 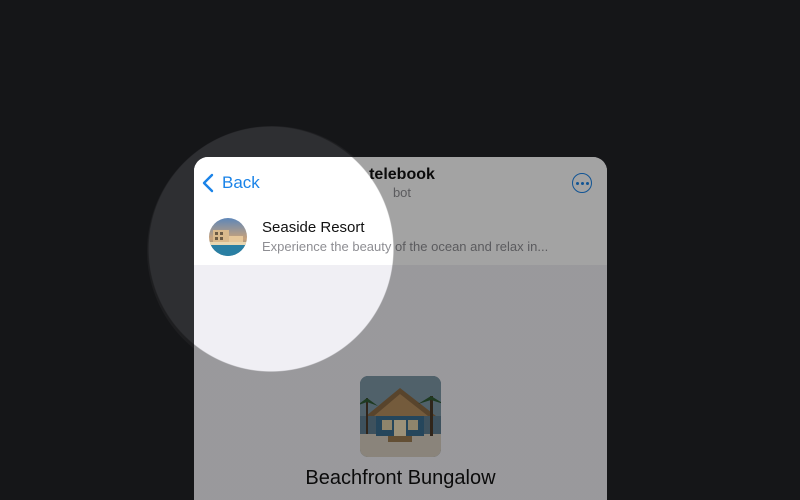 What do you see at coordinates (402, 192) in the screenshot?
I see `page-subtitle: bot` at bounding box center [402, 192].